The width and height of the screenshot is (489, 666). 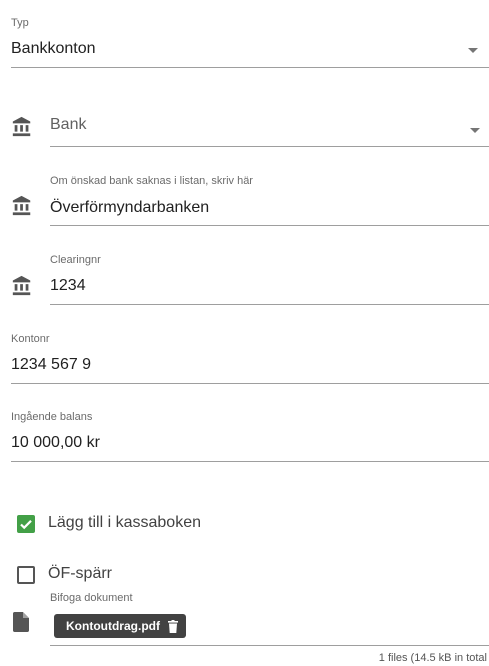 What do you see at coordinates (91, 598) in the screenshot?
I see `attachments-label: Bifoga dokument` at bounding box center [91, 598].